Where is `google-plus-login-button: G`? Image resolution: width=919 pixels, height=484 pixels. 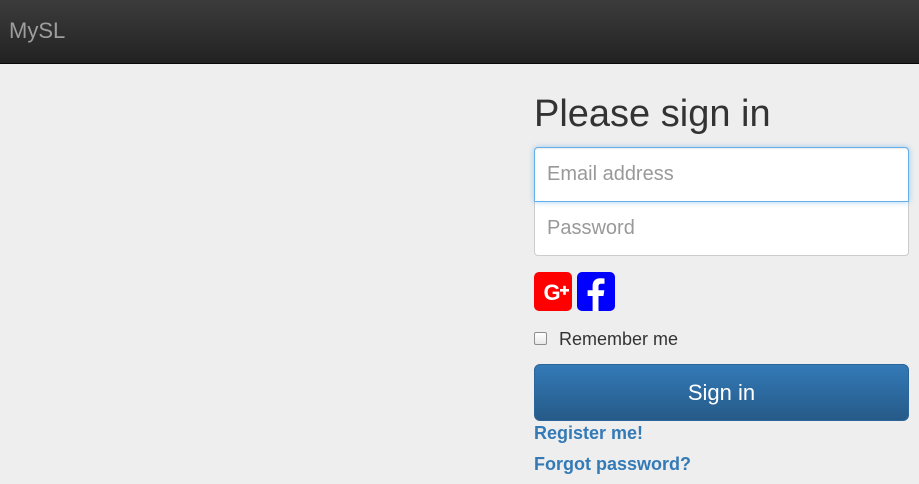
google-plus-login-button: G is located at coordinates (553, 291).